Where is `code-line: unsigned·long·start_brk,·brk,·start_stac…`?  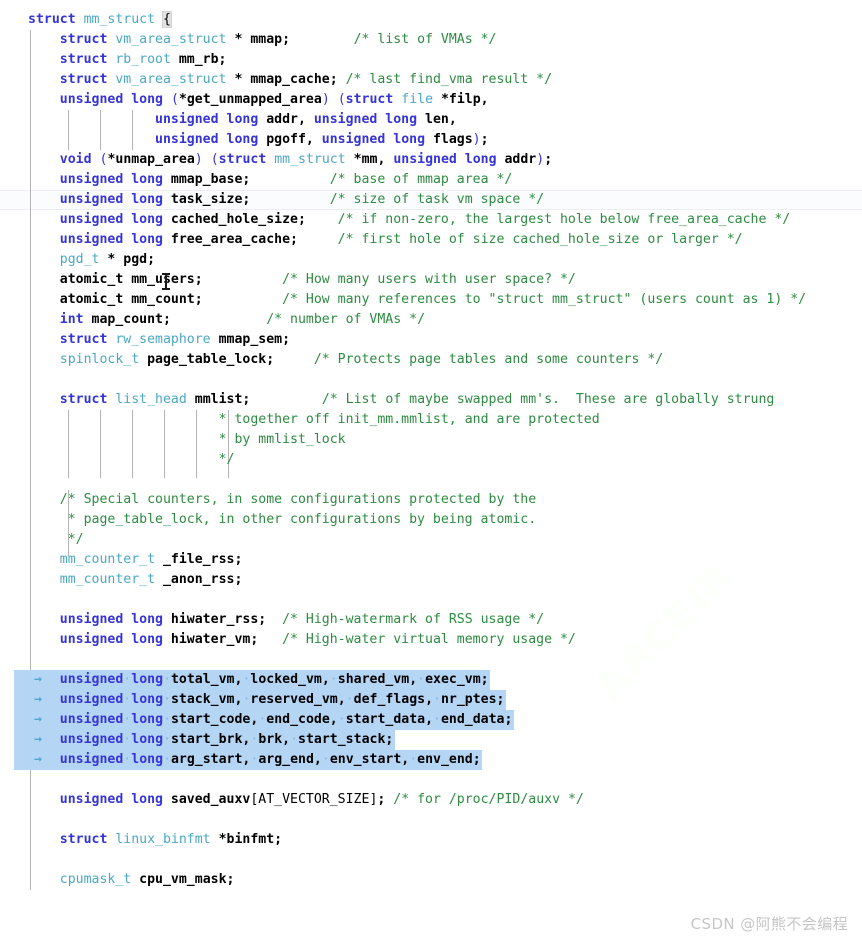 code-line: unsigned·long·start_brk,·brk,·start_stac… is located at coordinates (211, 740).